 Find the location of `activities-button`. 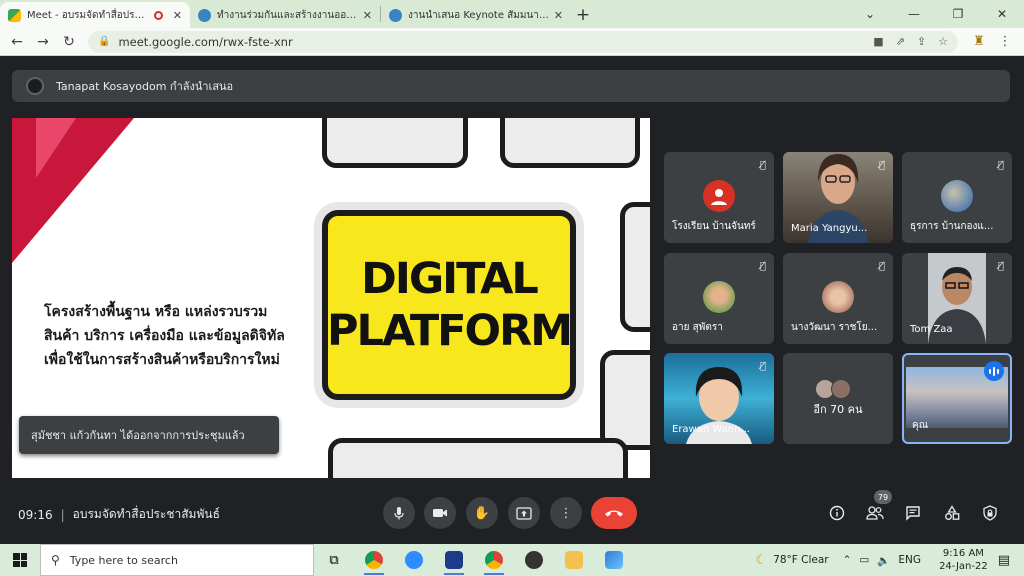

activities-button is located at coordinates (952, 513).